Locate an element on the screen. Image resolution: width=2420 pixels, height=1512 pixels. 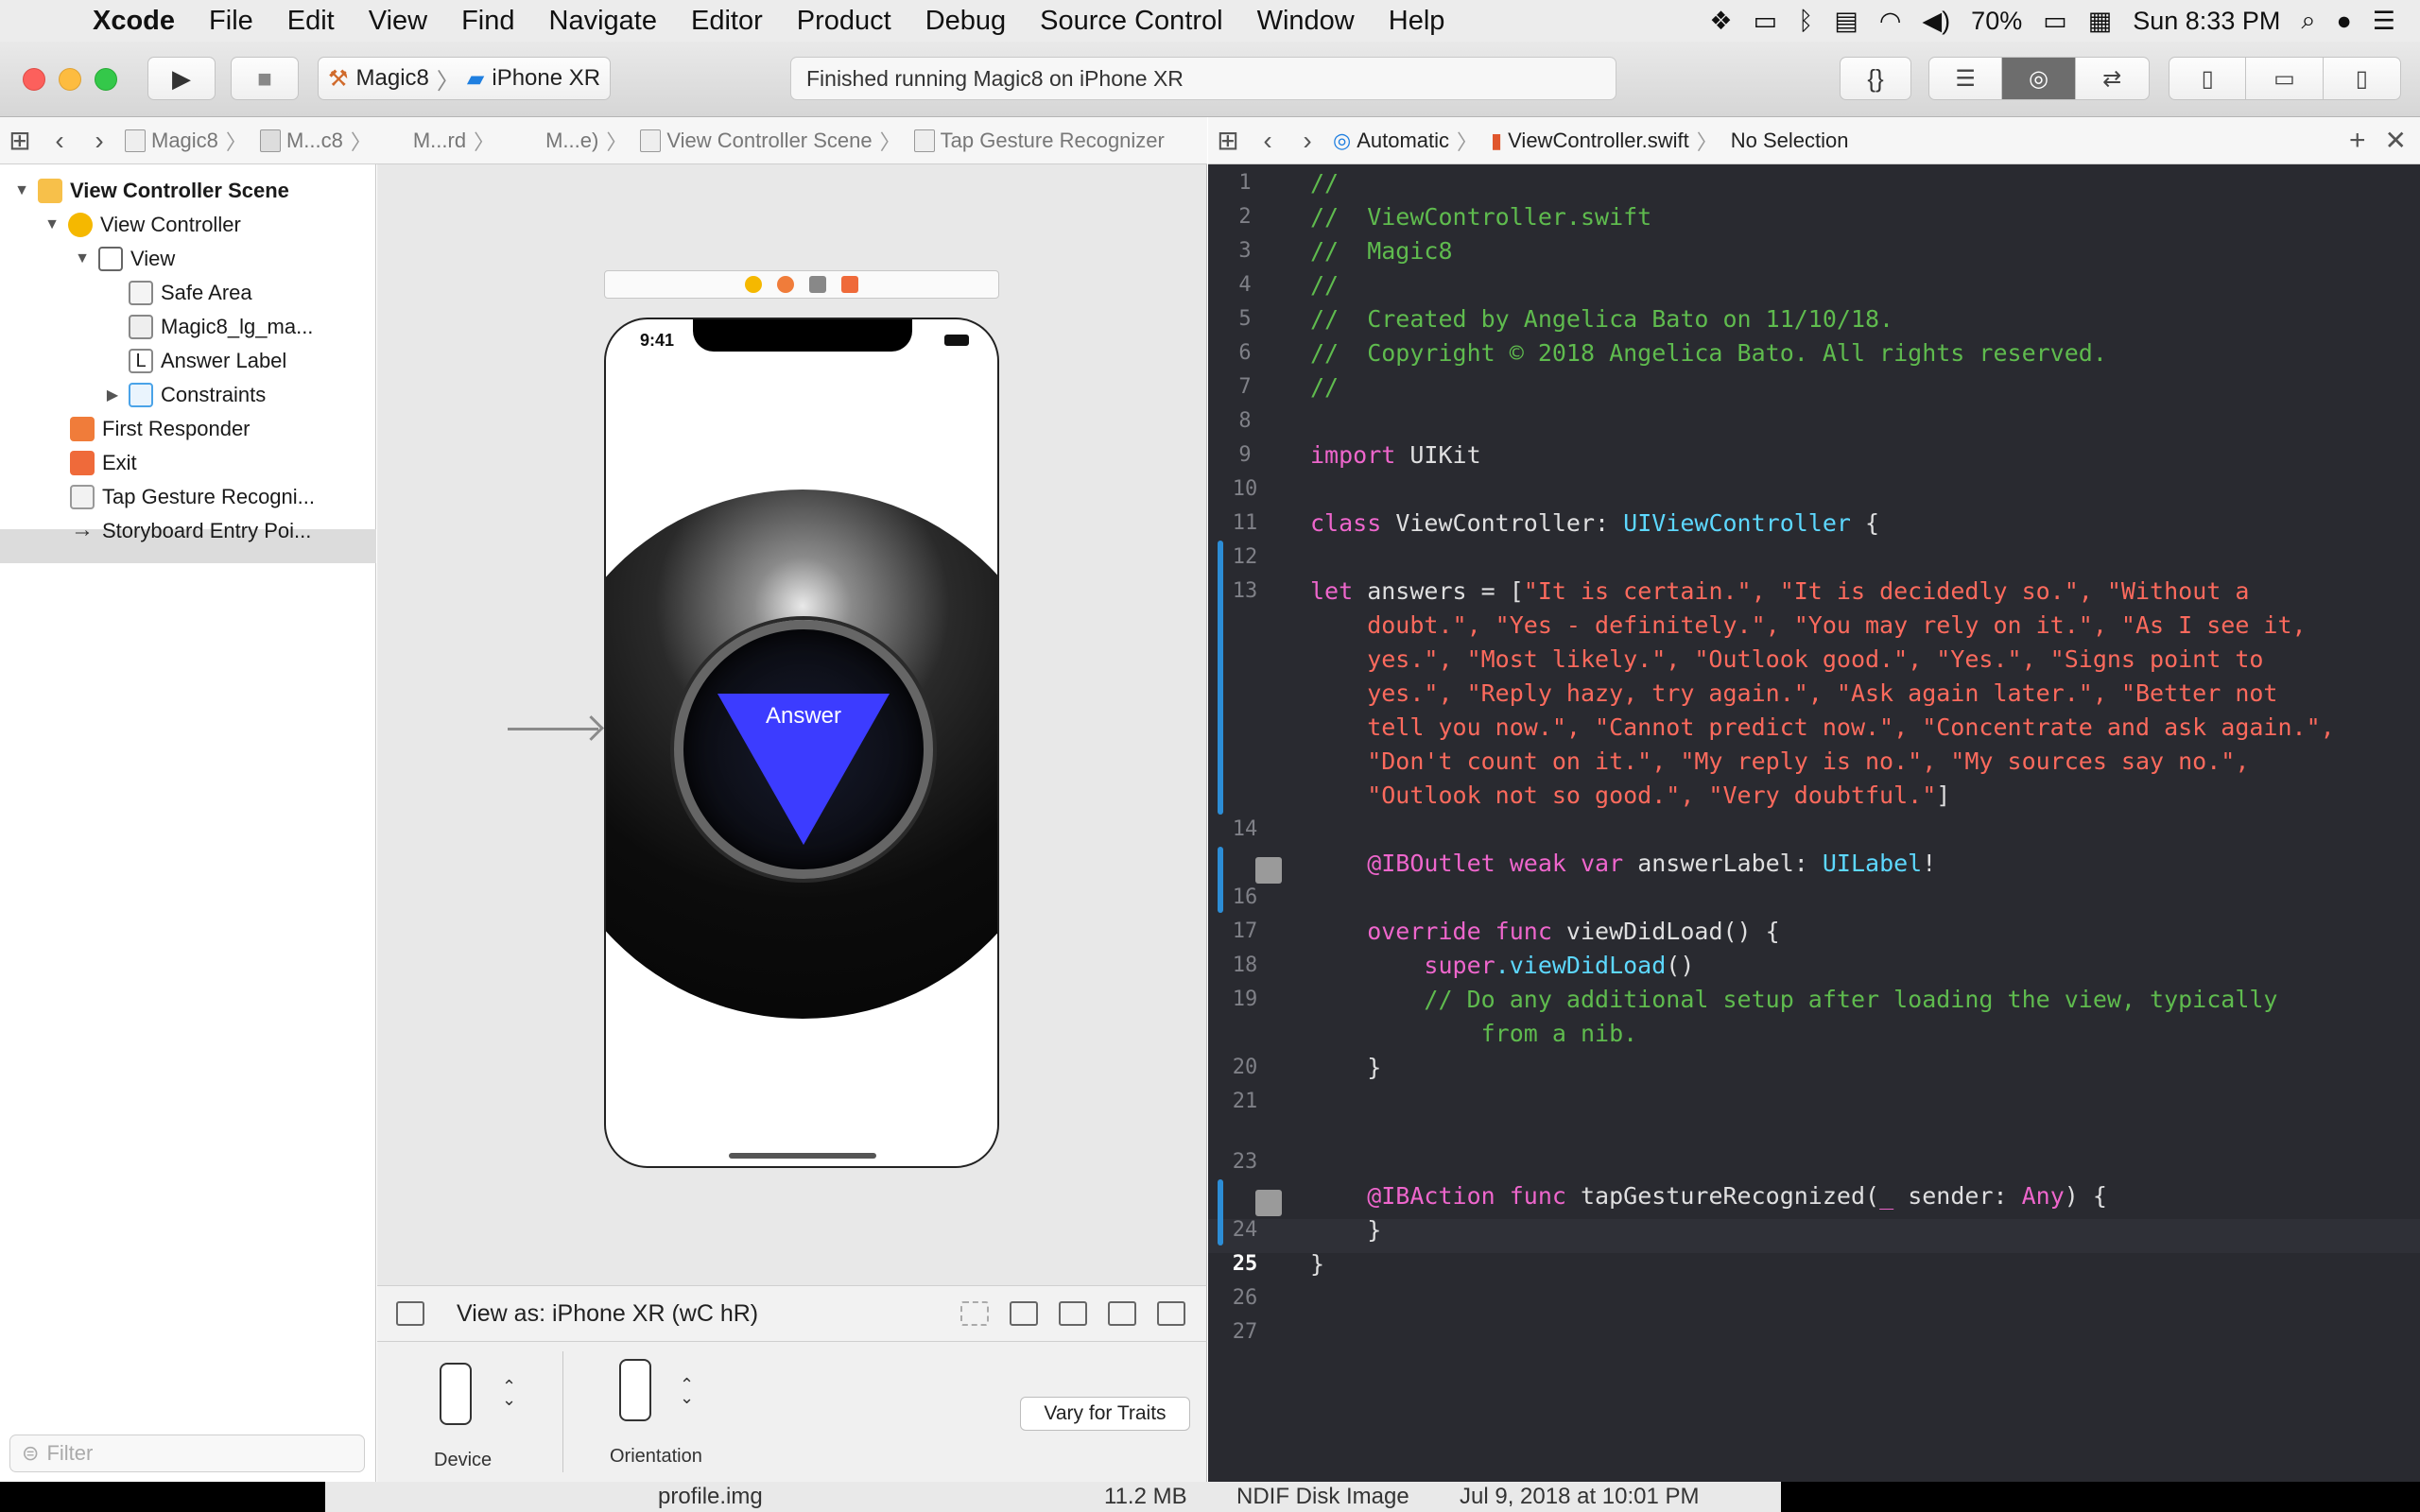
answer-label: Answer is located at coordinates (803, 716).